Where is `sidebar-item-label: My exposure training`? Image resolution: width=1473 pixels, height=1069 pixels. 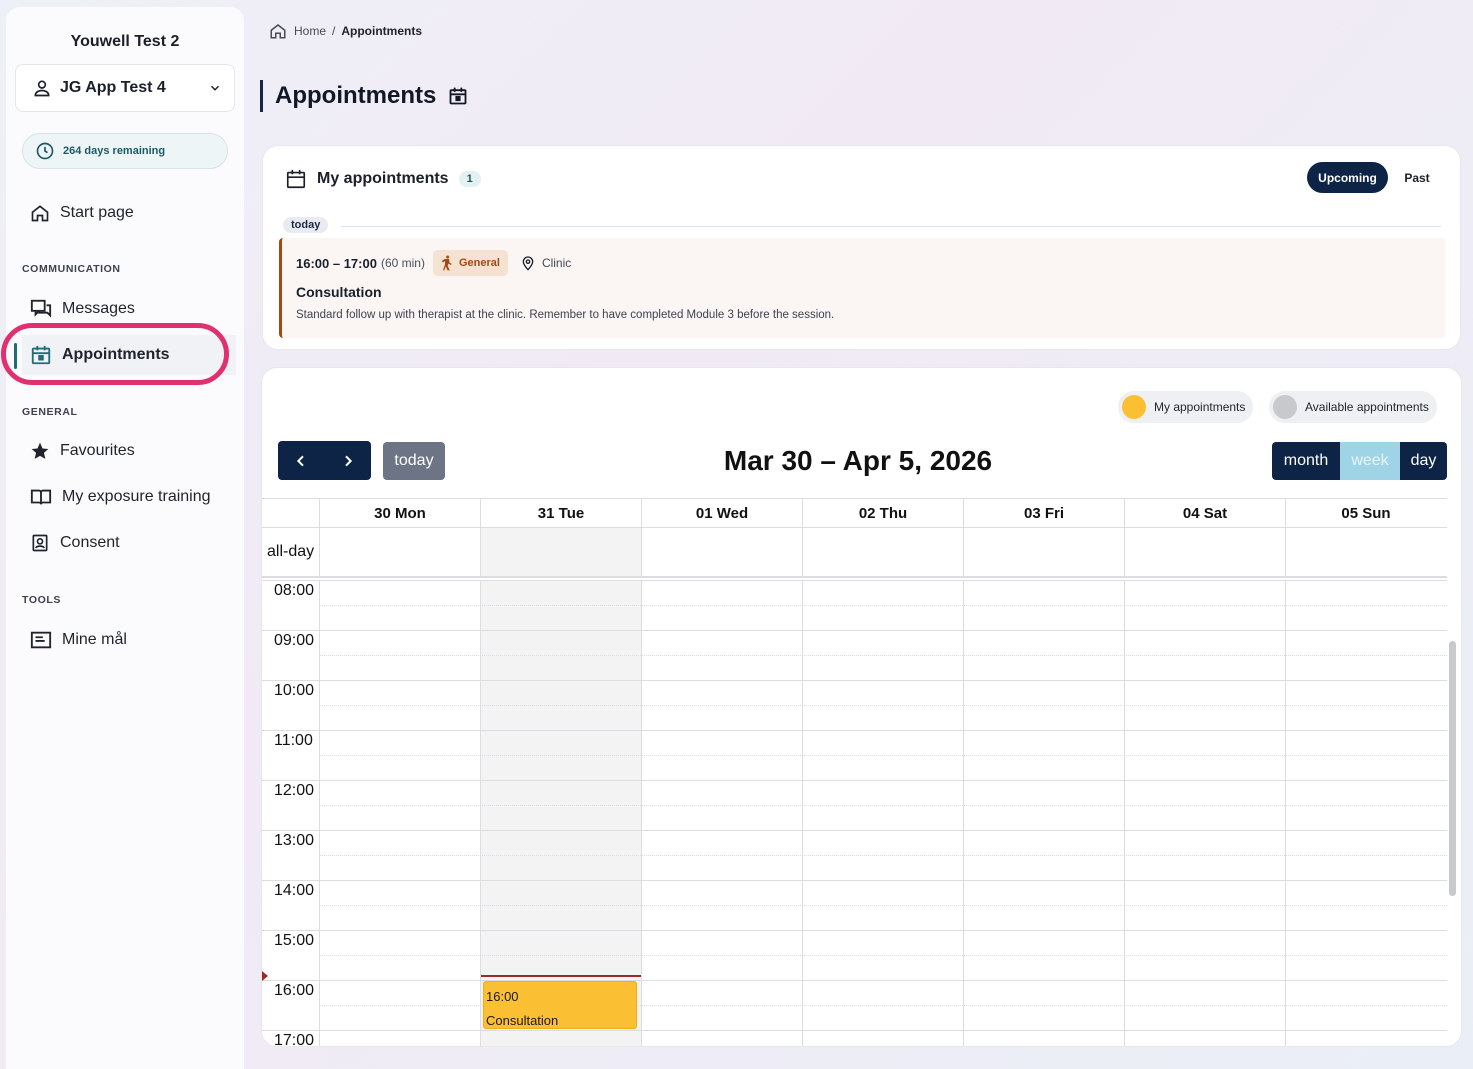 sidebar-item-label: My exposure training is located at coordinates (136, 496).